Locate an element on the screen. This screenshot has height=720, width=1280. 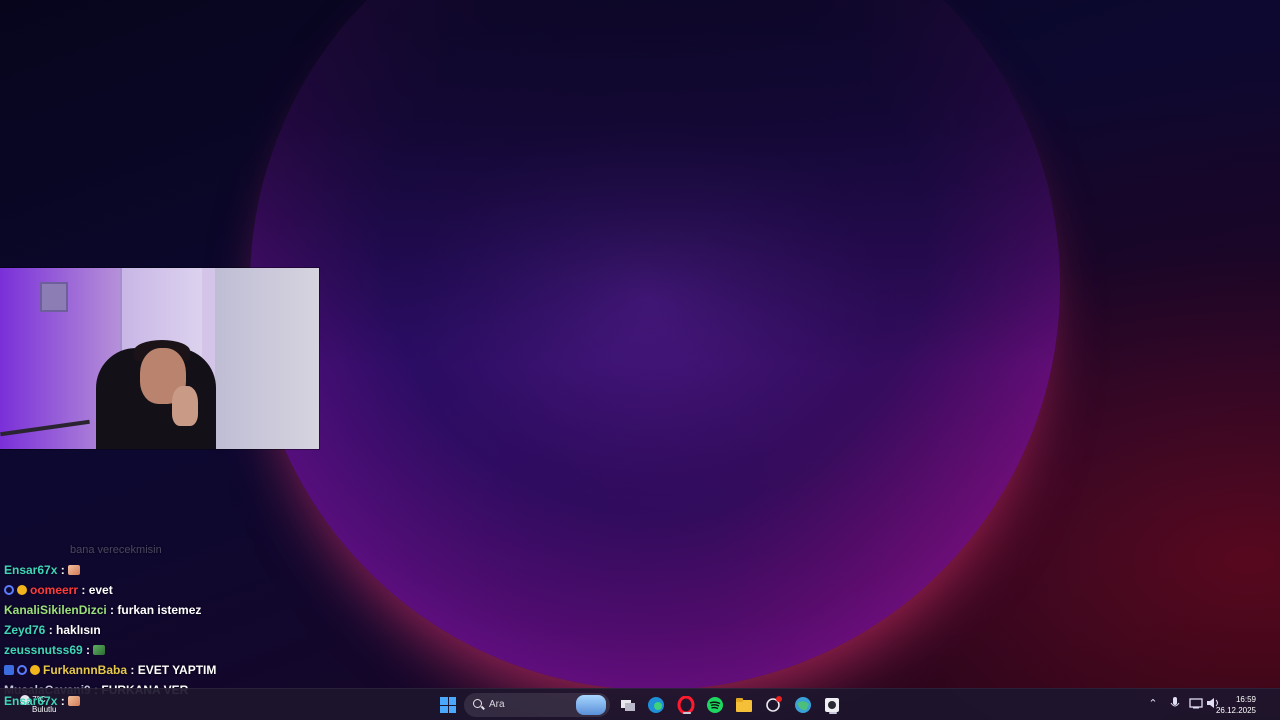
file-explorer-icon is located at coordinates (744, 705).